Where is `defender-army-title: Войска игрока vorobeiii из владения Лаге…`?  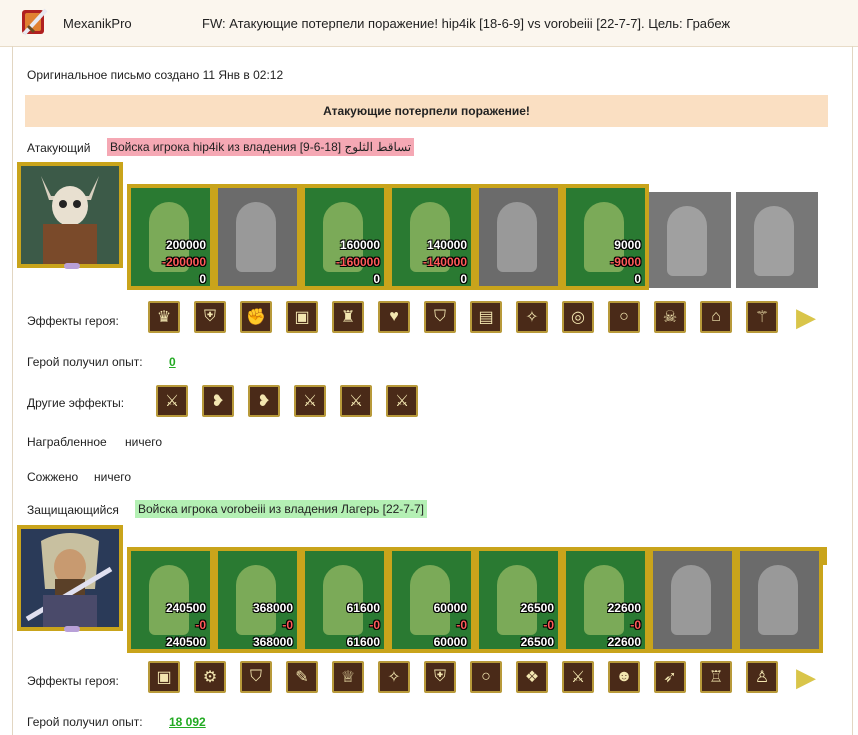
defender-army-title: Войска игрока vorobeiii из владения Лаге… is located at coordinates (281, 509).